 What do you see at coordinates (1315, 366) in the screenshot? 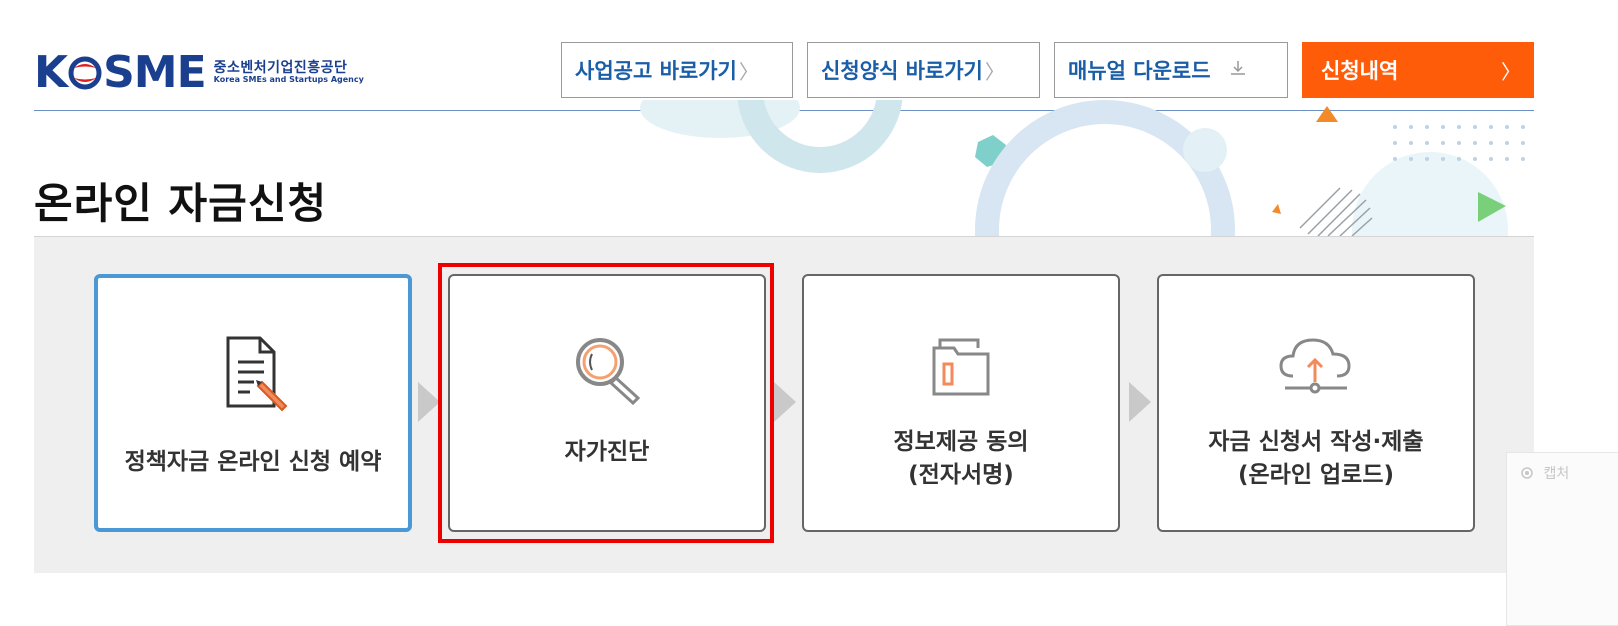
I see `cloud-upload-icon` at bounding box center [1315, 366].